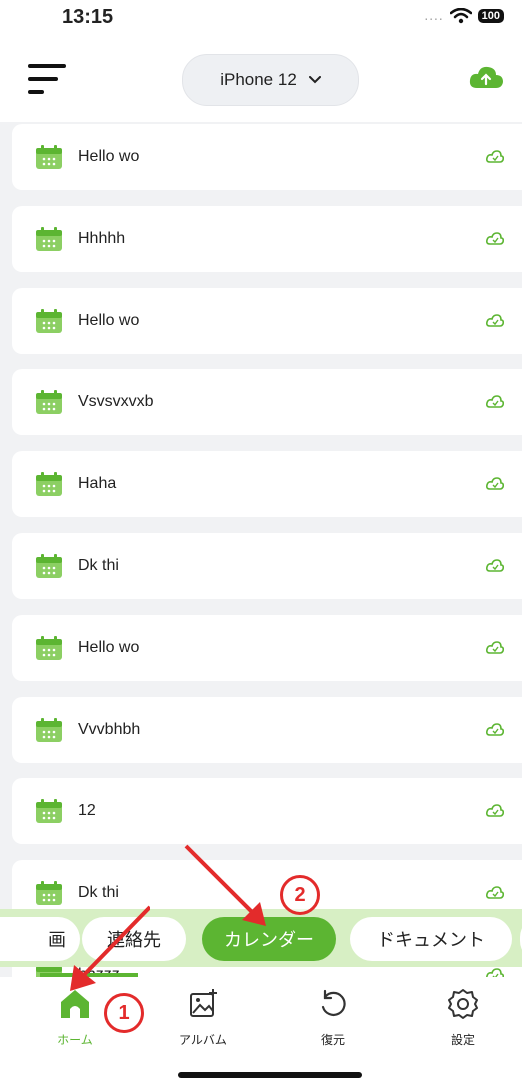  I want to click on list-item-label: Haha, so click(97, 484).